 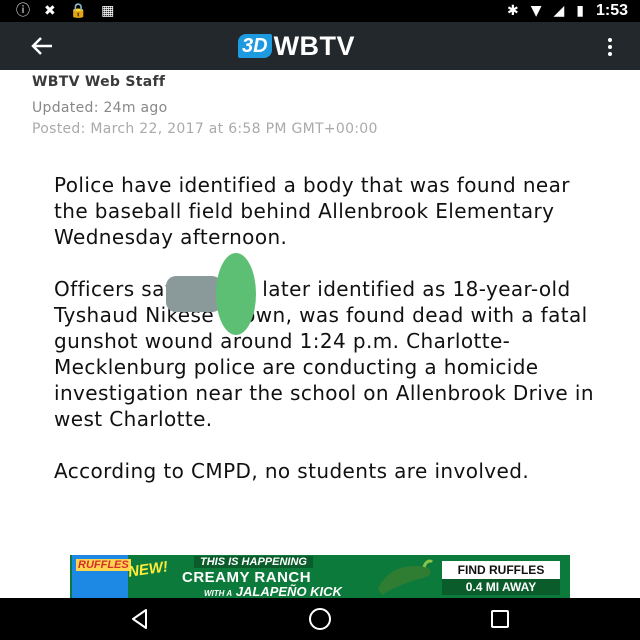 I want to click on ad-distance: 0.4 MI AWAY, so click(x=501, y=587).